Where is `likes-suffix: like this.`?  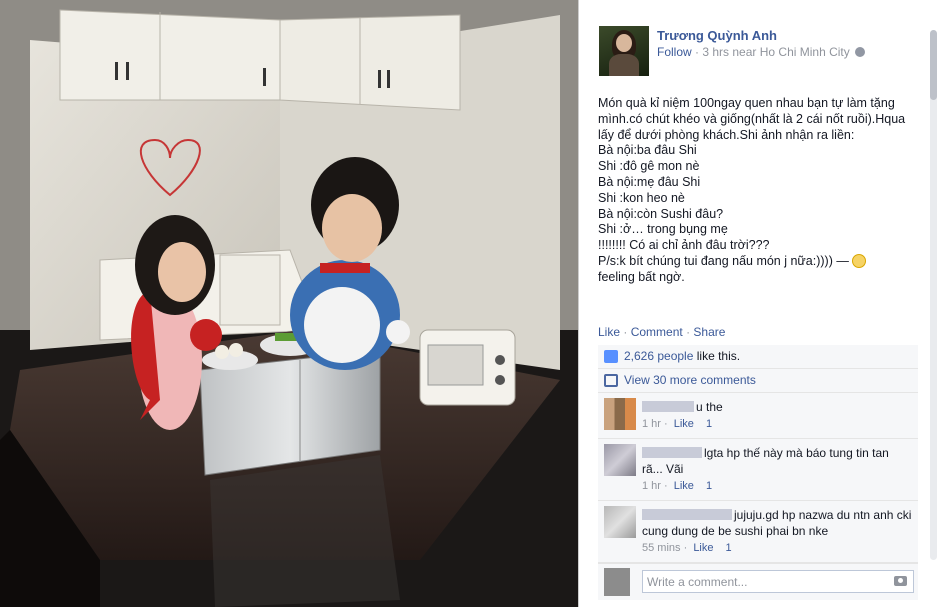 likes-suffix: like this. is located at coordinates (717, 356).